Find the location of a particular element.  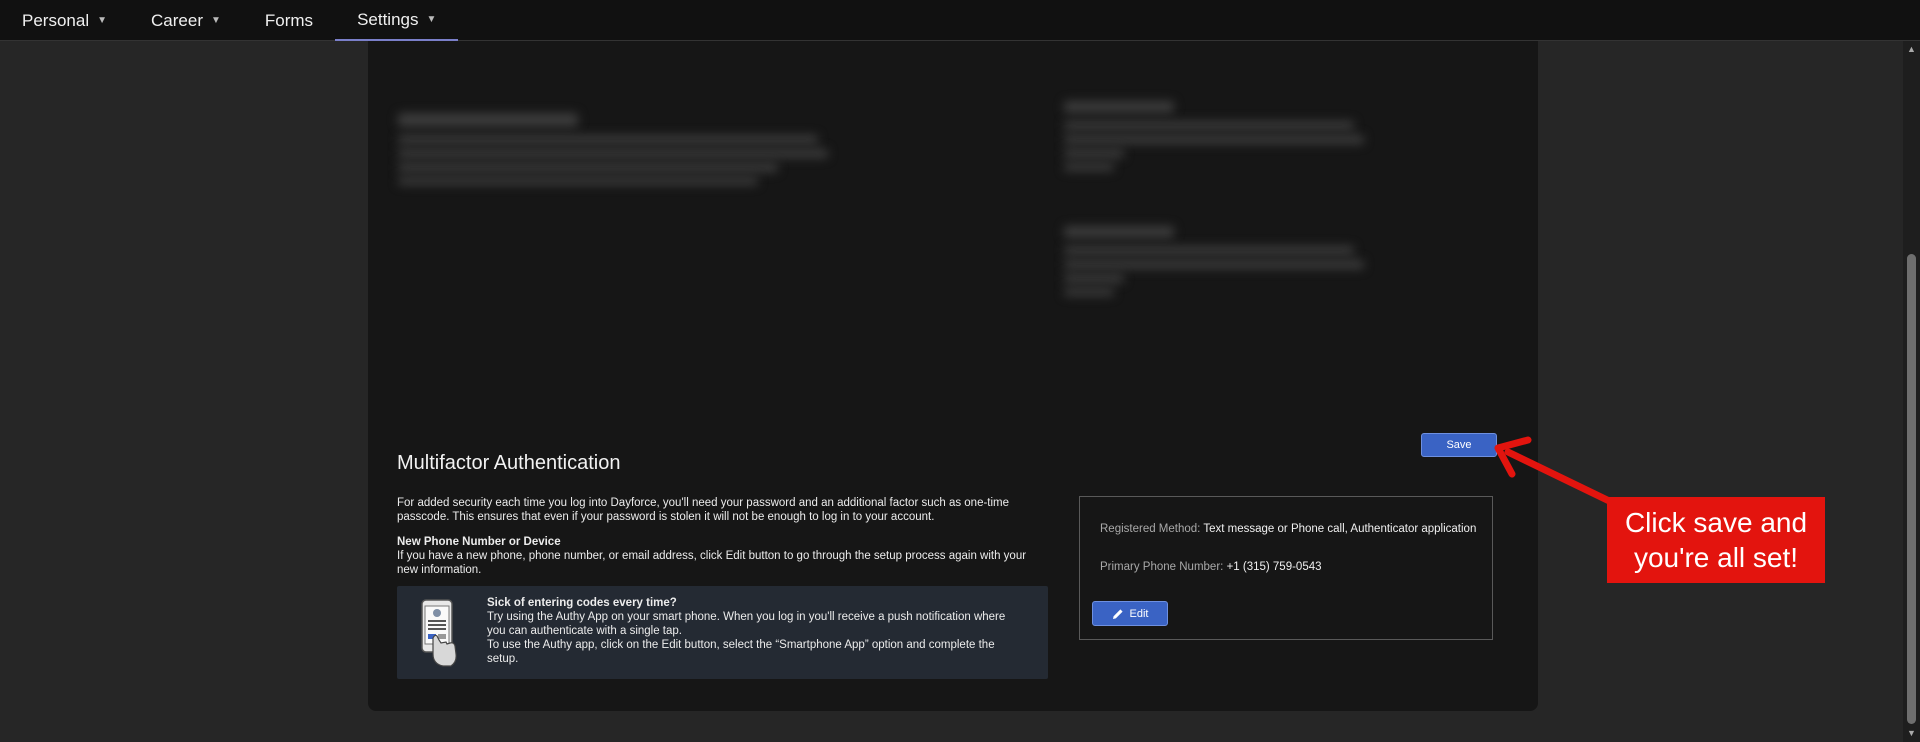

scrollbar-thumb is located at coordinates (1911, 489).